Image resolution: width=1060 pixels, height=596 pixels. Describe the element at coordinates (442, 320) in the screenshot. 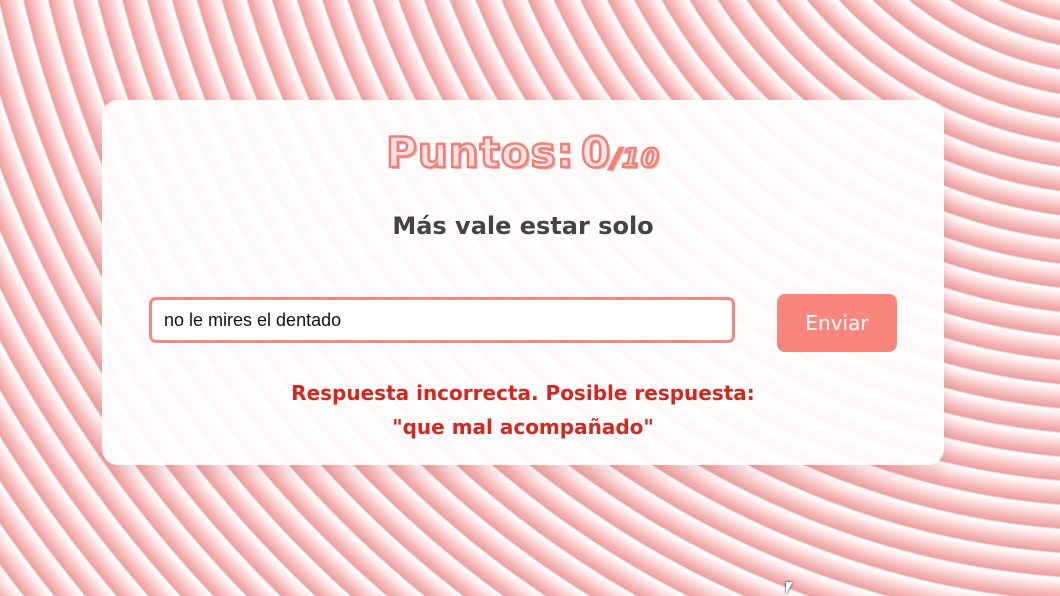

I see `answer-input` at that location.